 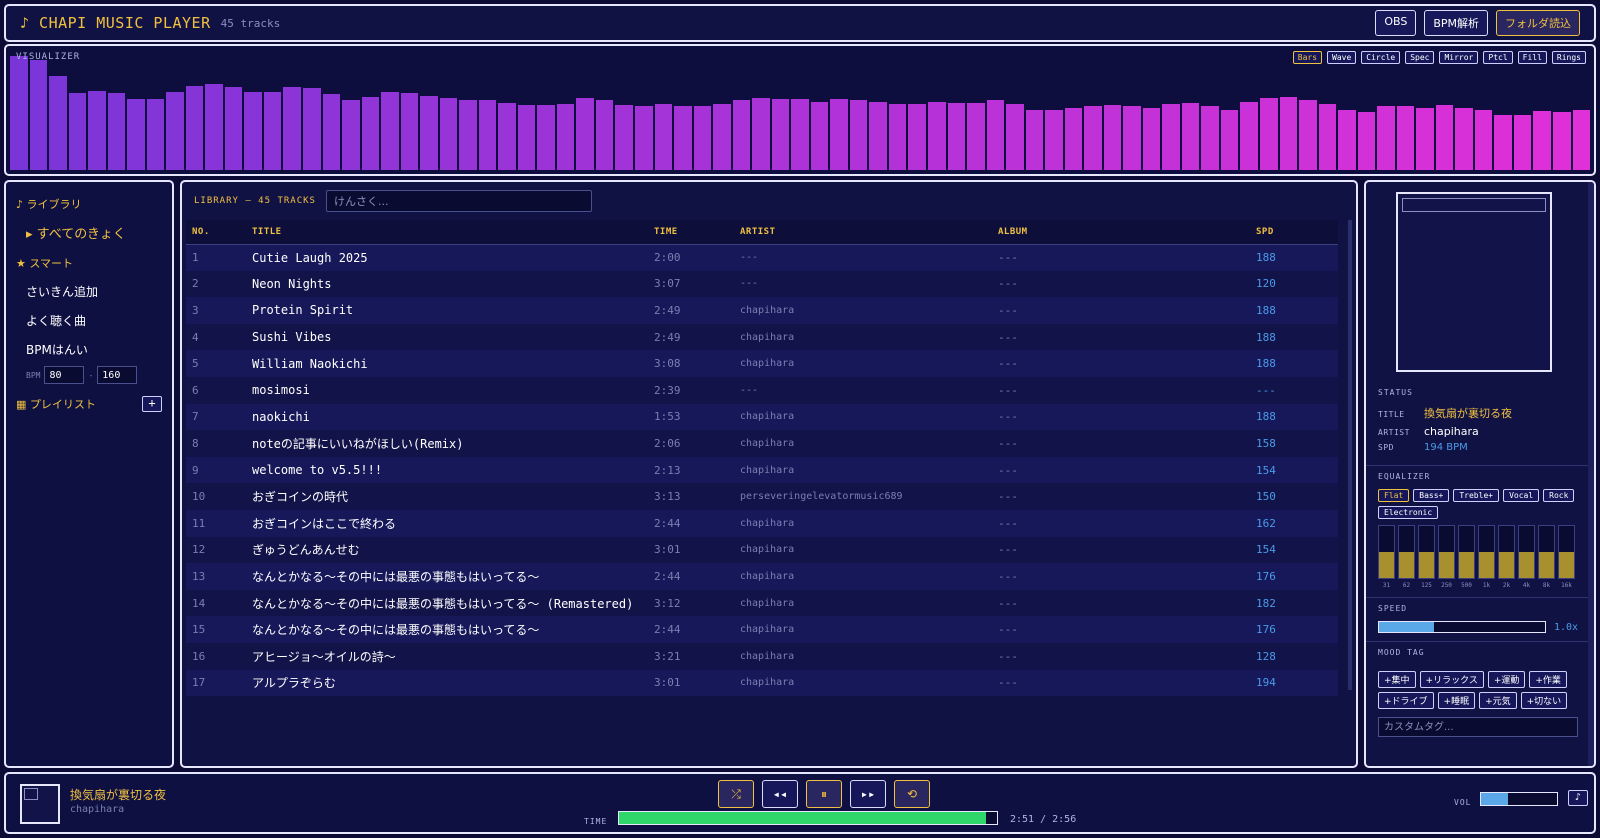 I want to click on progress-bar, so click(x=808, y=818).